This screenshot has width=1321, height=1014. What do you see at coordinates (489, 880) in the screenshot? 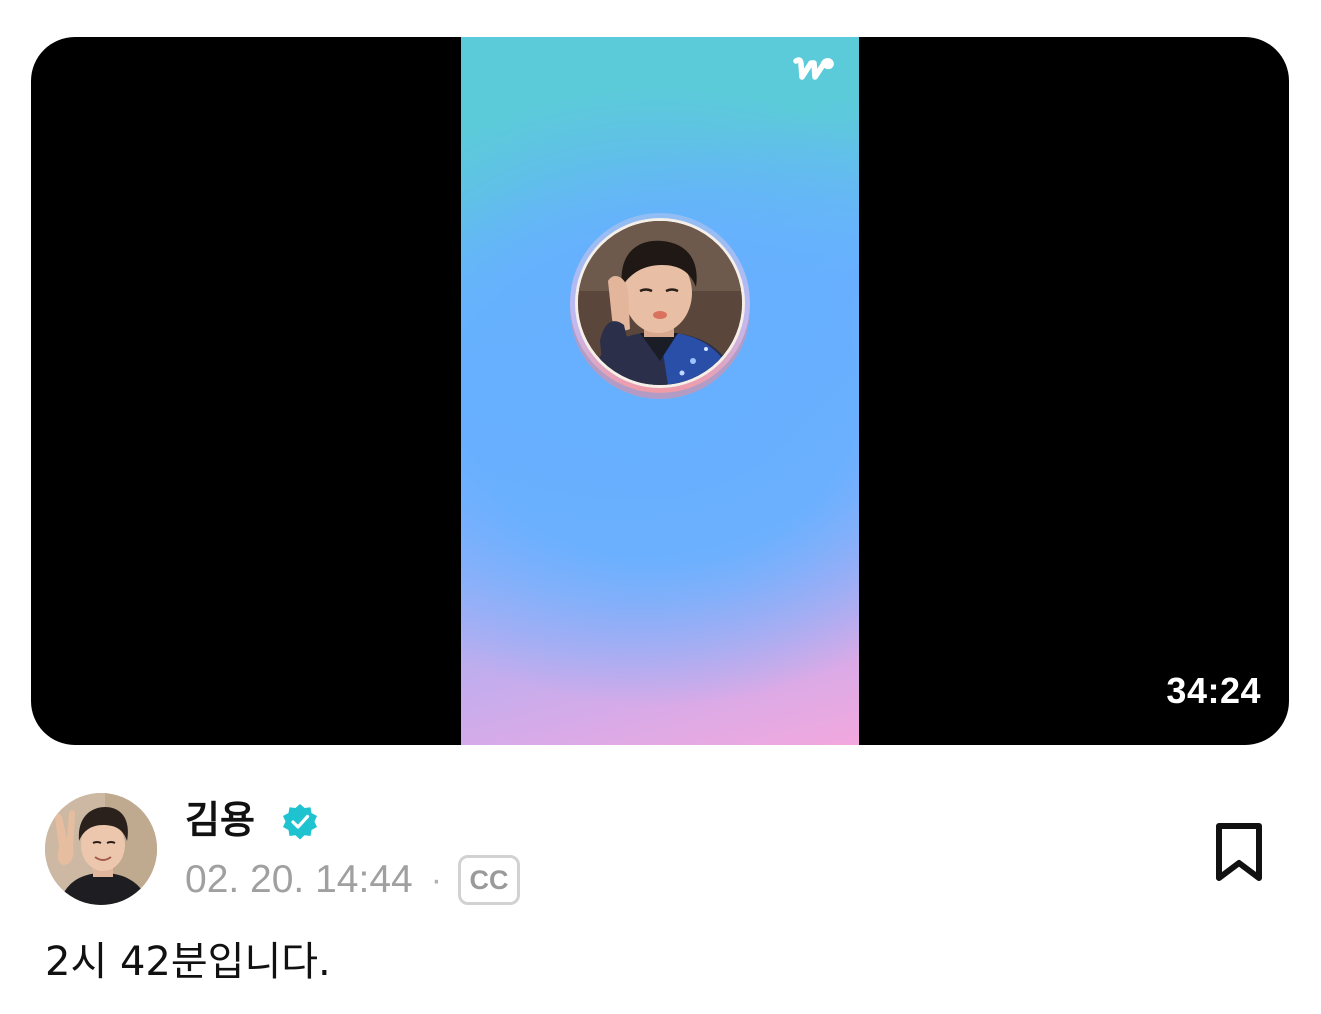
I see `cc-badge: CC` at bounding box center [489, 880].